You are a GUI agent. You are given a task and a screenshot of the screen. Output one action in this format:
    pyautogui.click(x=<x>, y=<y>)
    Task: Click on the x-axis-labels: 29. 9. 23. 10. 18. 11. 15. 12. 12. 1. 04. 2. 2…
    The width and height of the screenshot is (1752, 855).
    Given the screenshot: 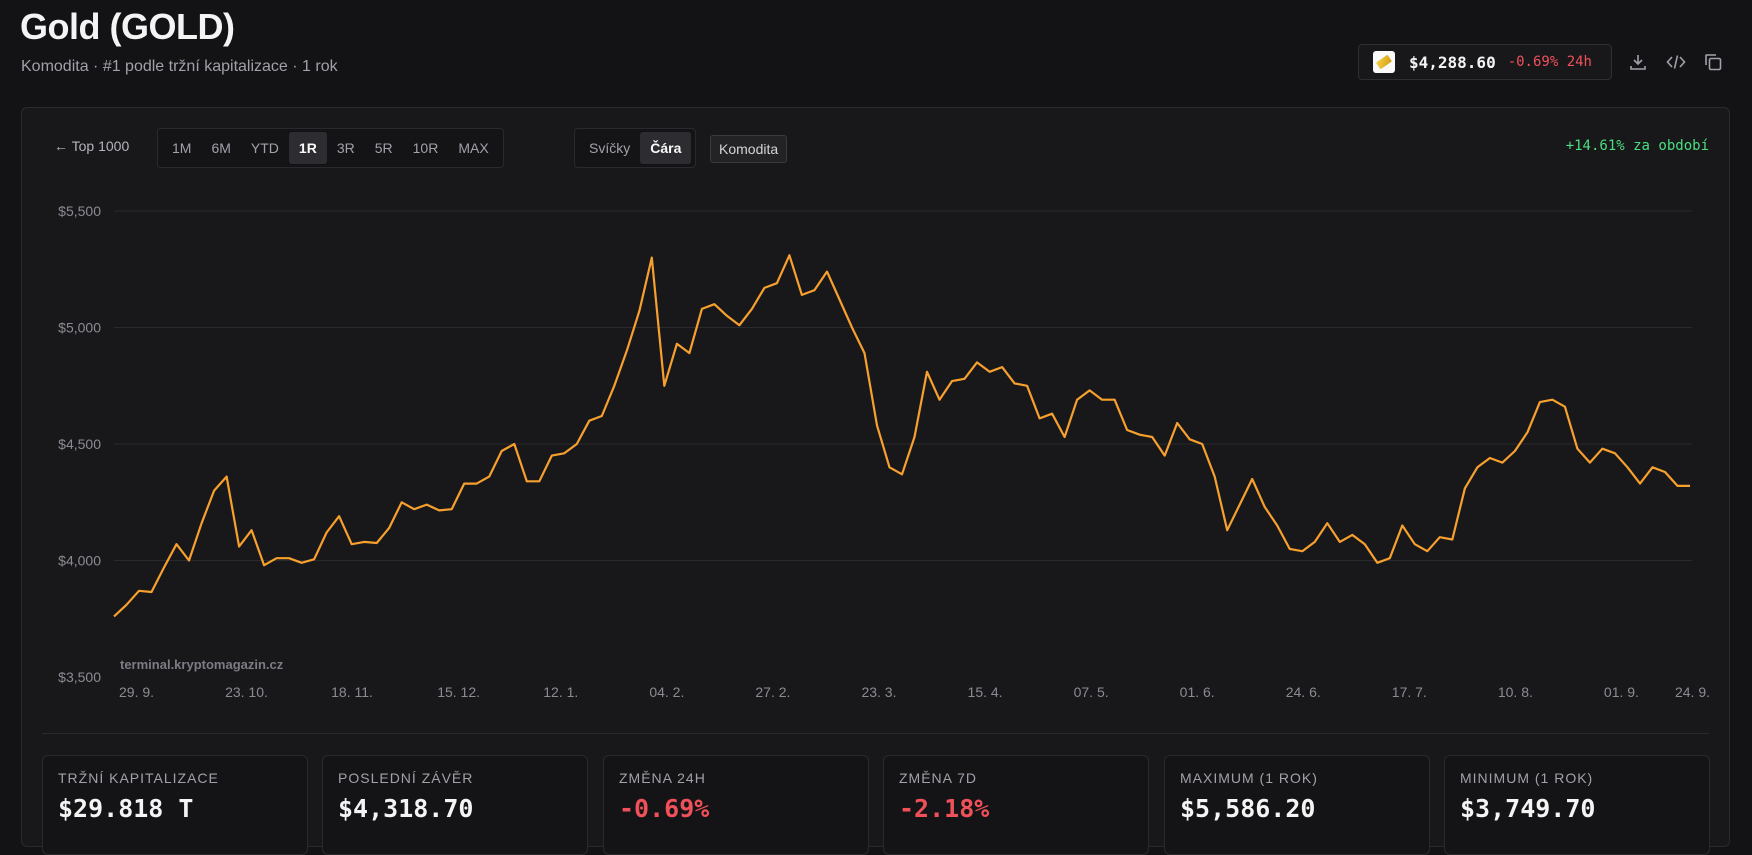 What is the action you would take?
    pyautogui.click(x=914, y=692)
    